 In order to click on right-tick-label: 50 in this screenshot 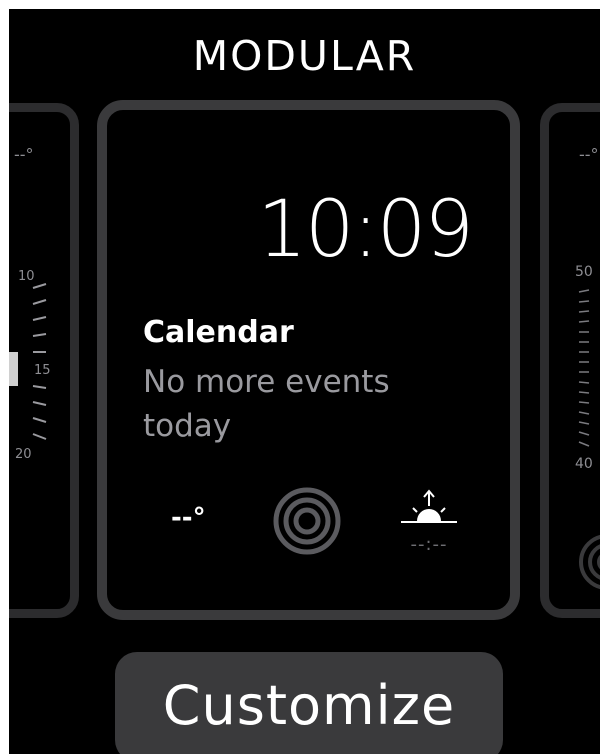, I will do `click(584, 272)`.